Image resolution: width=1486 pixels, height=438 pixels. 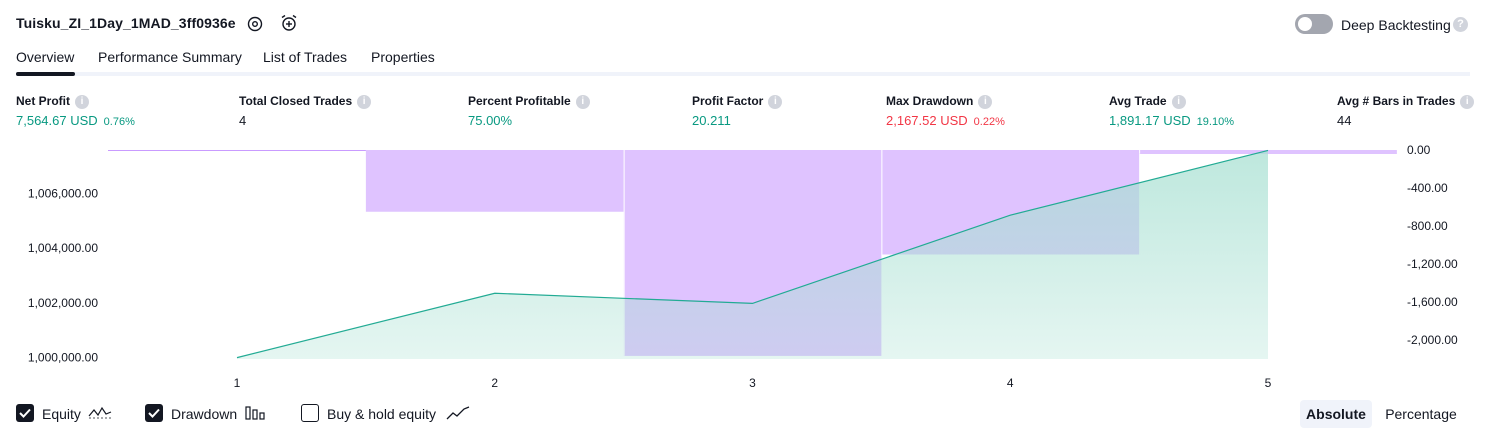 I want to click on stat-percent-profitable-value: 75.00%, so click(x=490, y=120).